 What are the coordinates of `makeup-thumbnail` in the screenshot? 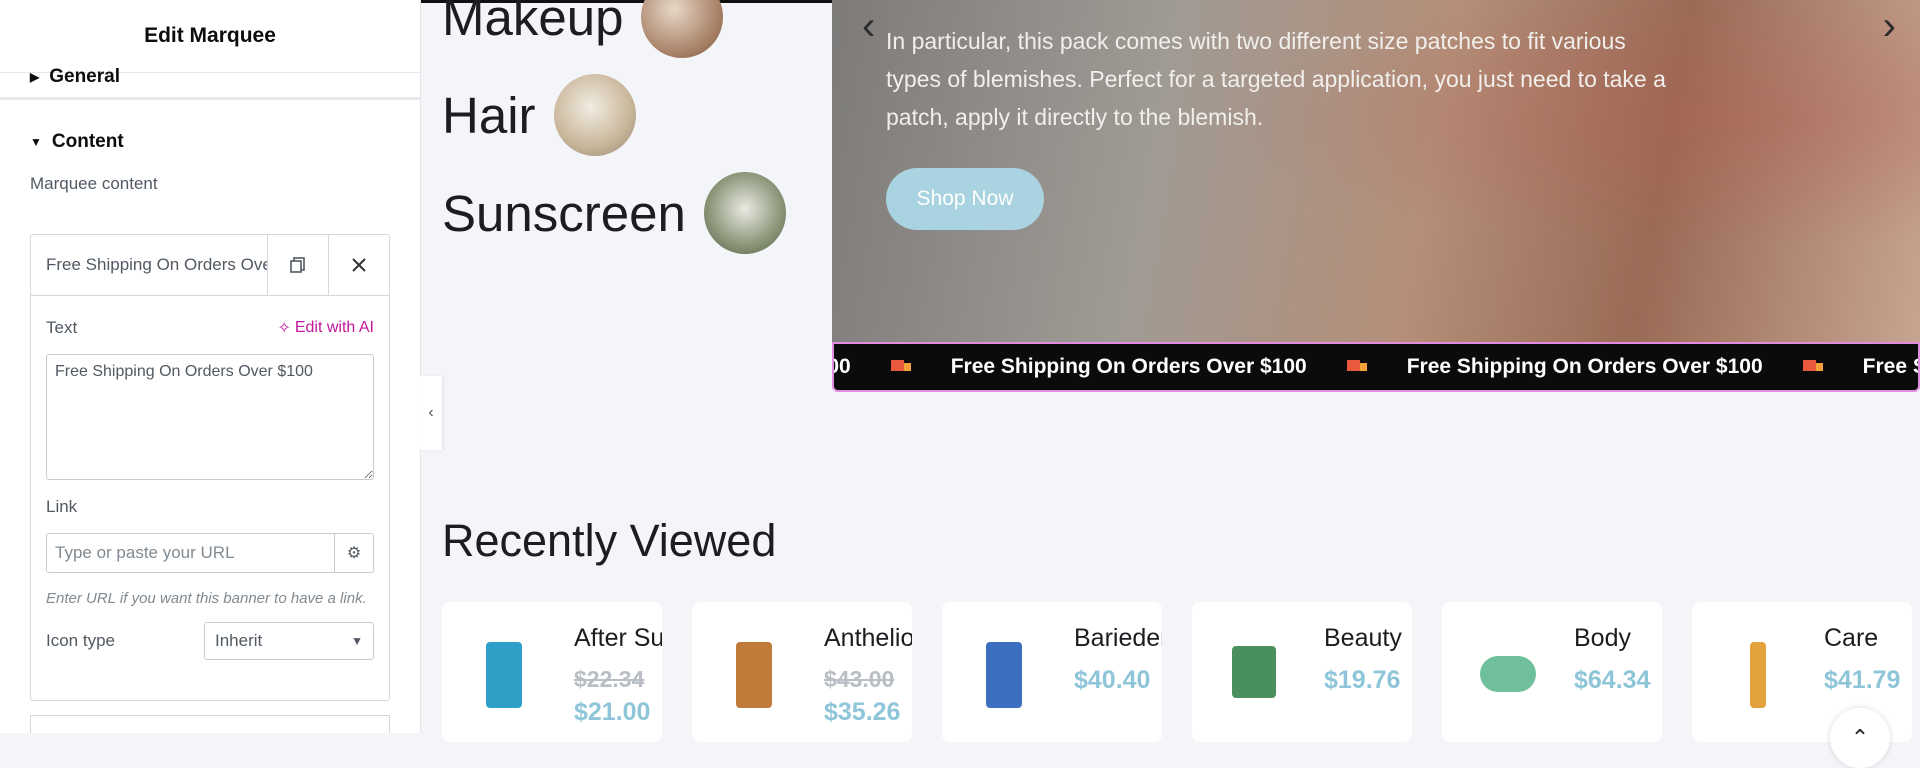 It's located at (682, 29).